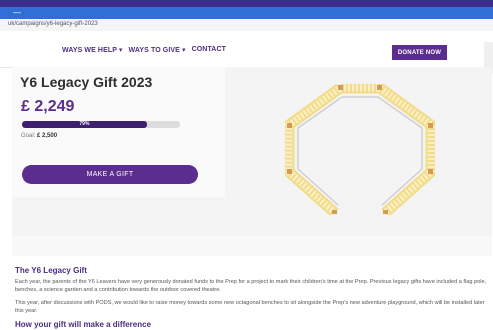  I want to click on bench-seat, so click(360, 149).